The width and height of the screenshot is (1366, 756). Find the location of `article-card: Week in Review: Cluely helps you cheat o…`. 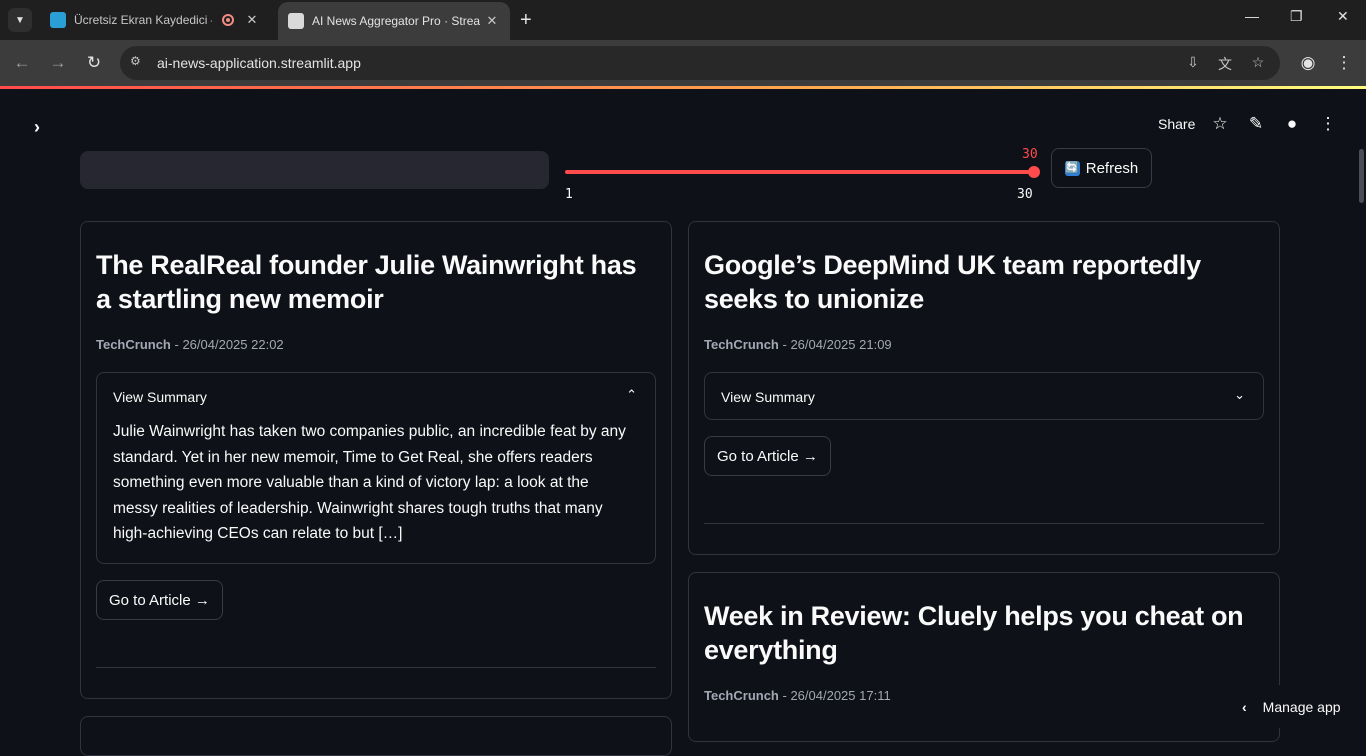

article-card: Week in Review: Cluely helps you cheat o… is located at coordinates (984, 657).